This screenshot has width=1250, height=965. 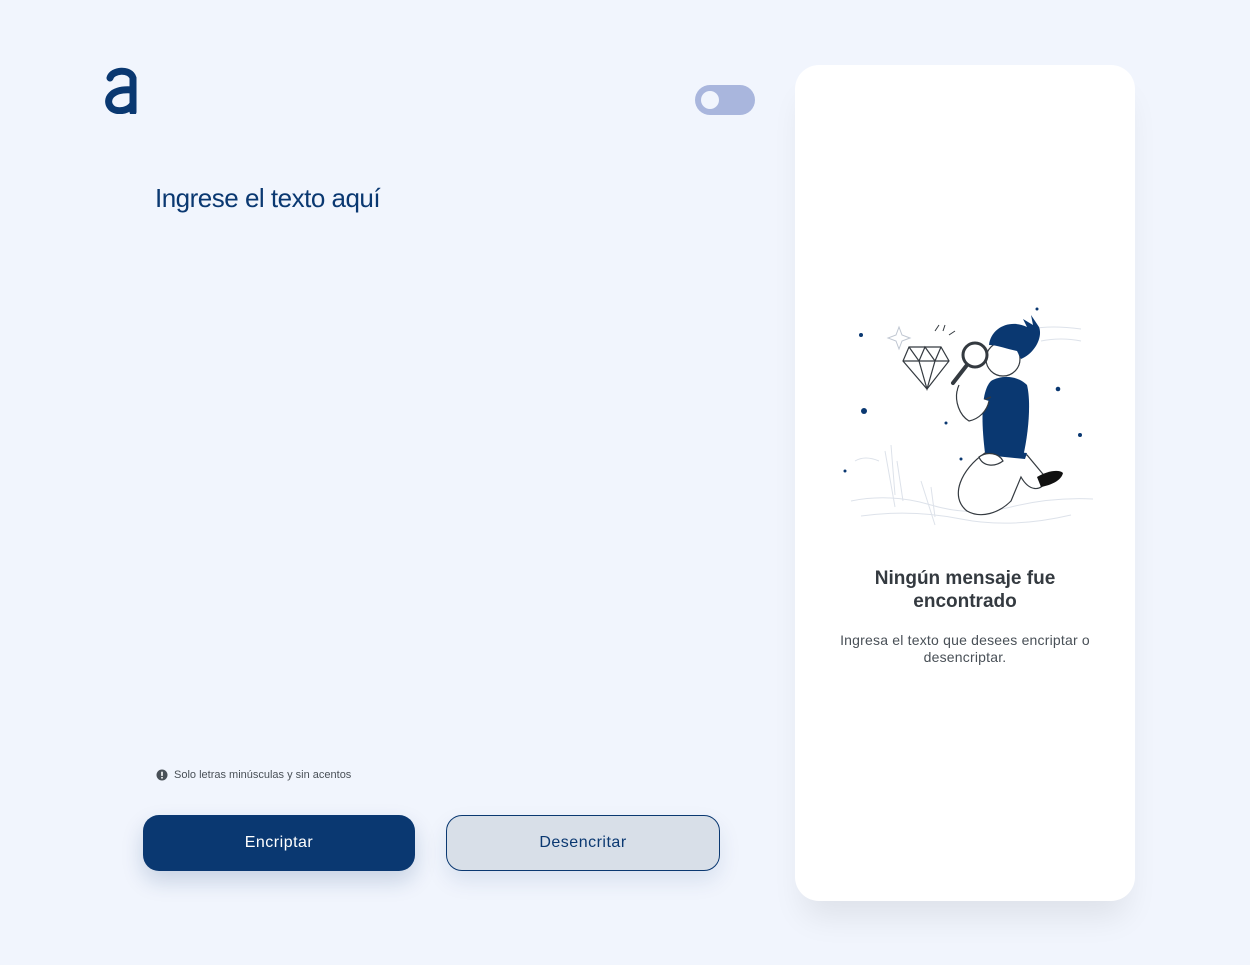 What do you see at coordinates (965, 590) in the screenshot?
I see `empty-state-title: Ningún mensaje fue encontrado` at bounding box center [965, 590].